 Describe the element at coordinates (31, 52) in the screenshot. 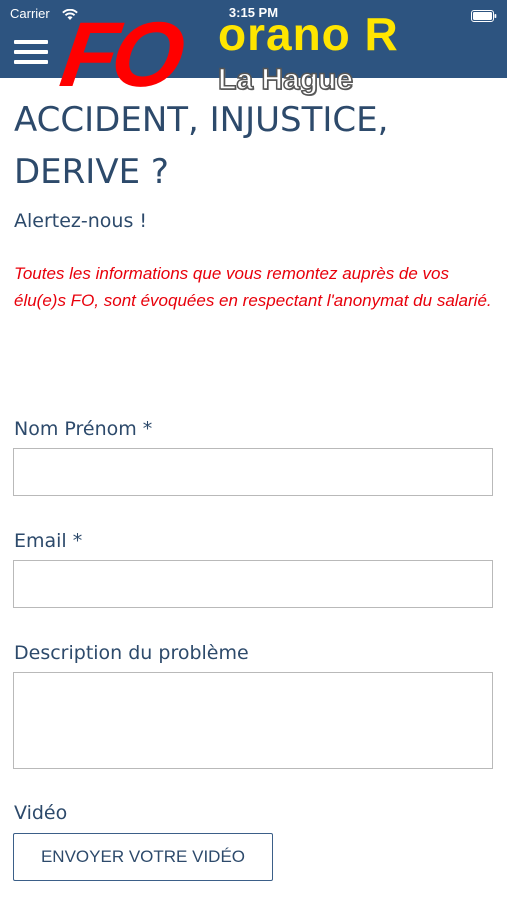

I see `hamburger-menu-icon` at that location.